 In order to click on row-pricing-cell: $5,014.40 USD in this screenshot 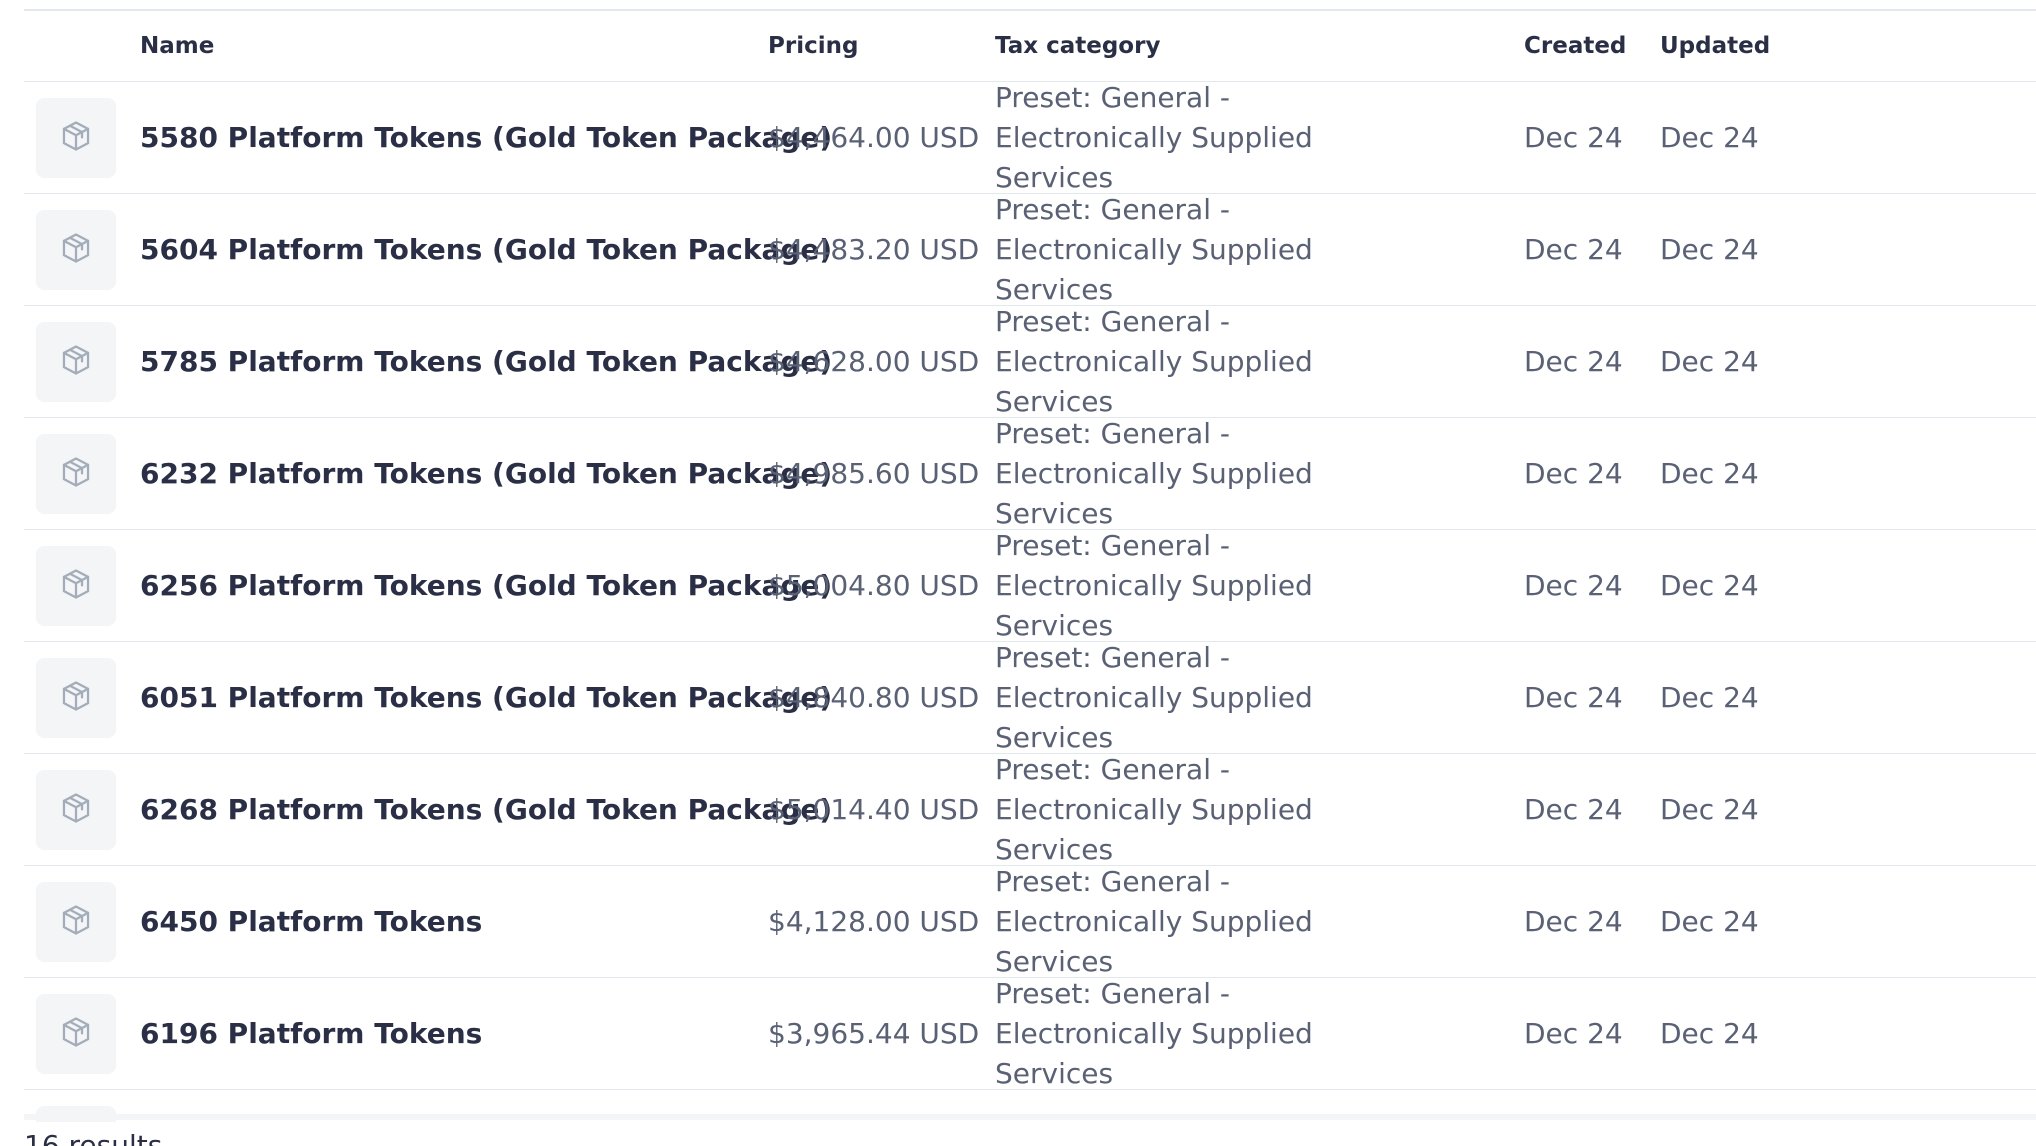, I will do `click(881, 809)`.